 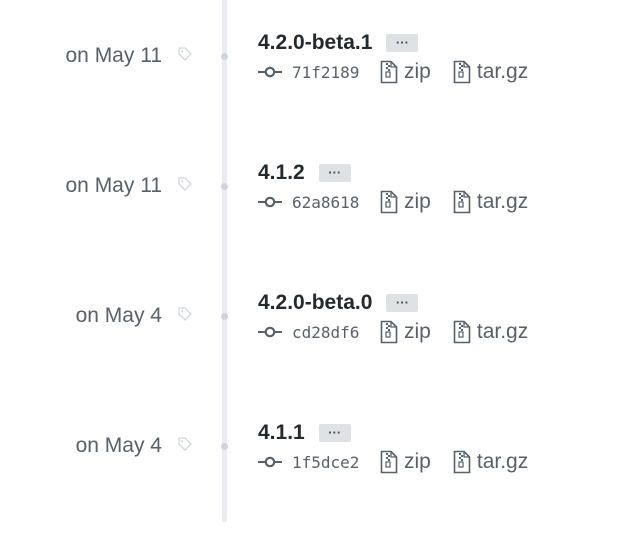 What do you see at coordinates (336, 202) in the screenshot?
I see `commit-sha-link: 62a8618` at bounding box center [336, 202].